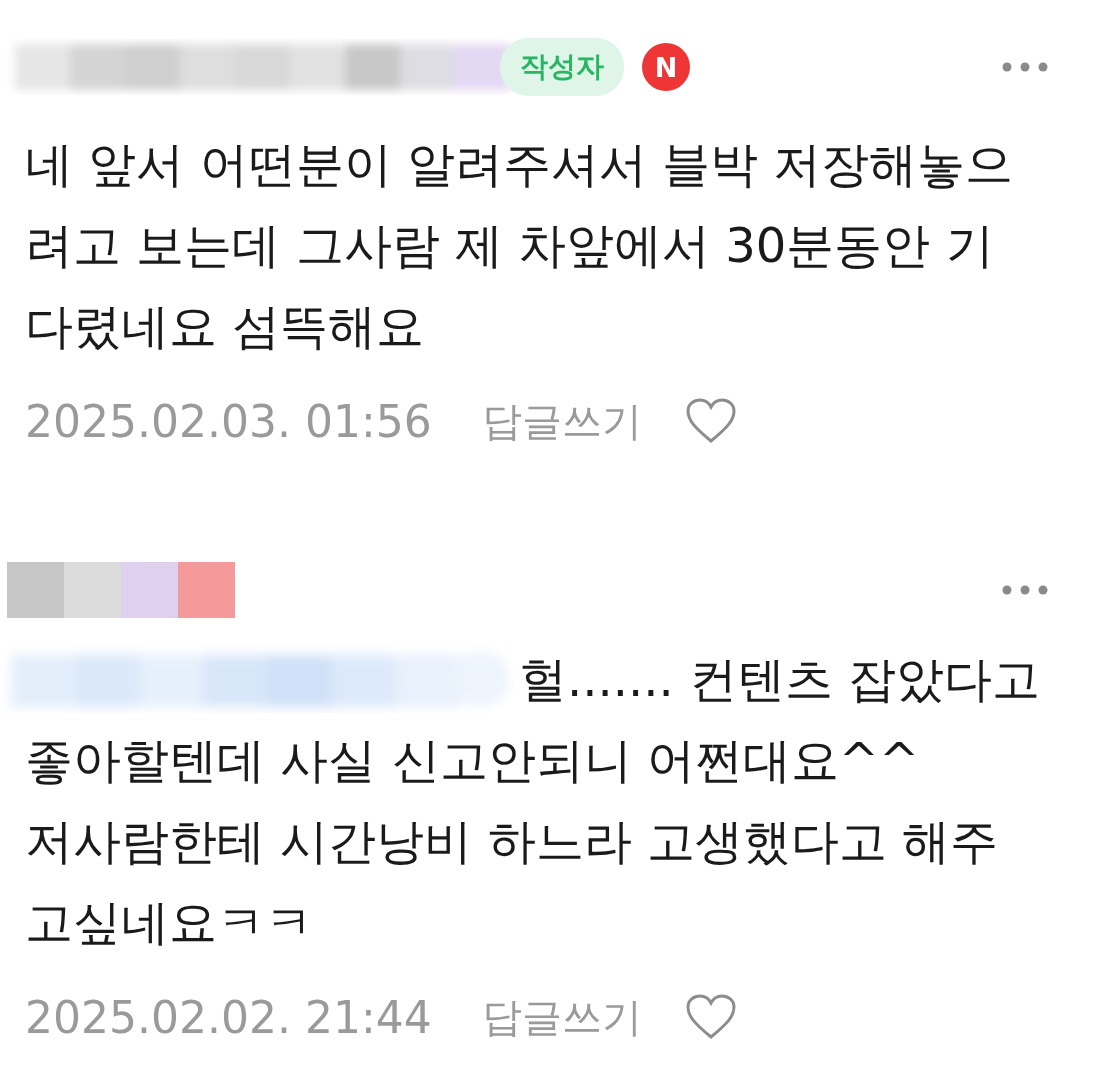 This screenshot has width=1109, height=1075. I want to click on comment-text: 네 앞서 어떤분이 알려주셔서 블박 저장해놓으, so click(519, 164).